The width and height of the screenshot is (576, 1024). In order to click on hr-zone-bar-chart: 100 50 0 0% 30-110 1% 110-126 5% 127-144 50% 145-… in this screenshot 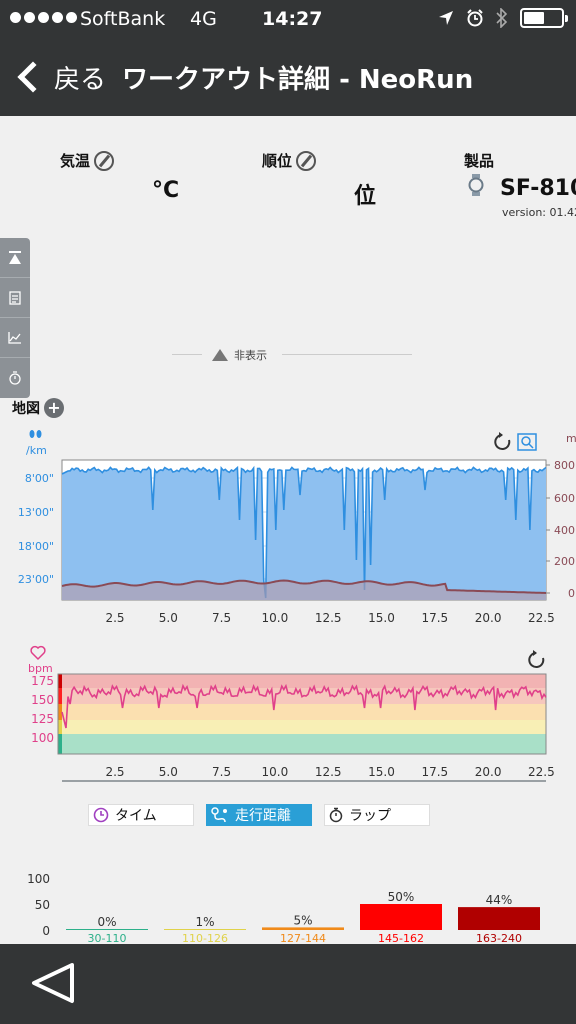, I will do `click(283, 908)`.